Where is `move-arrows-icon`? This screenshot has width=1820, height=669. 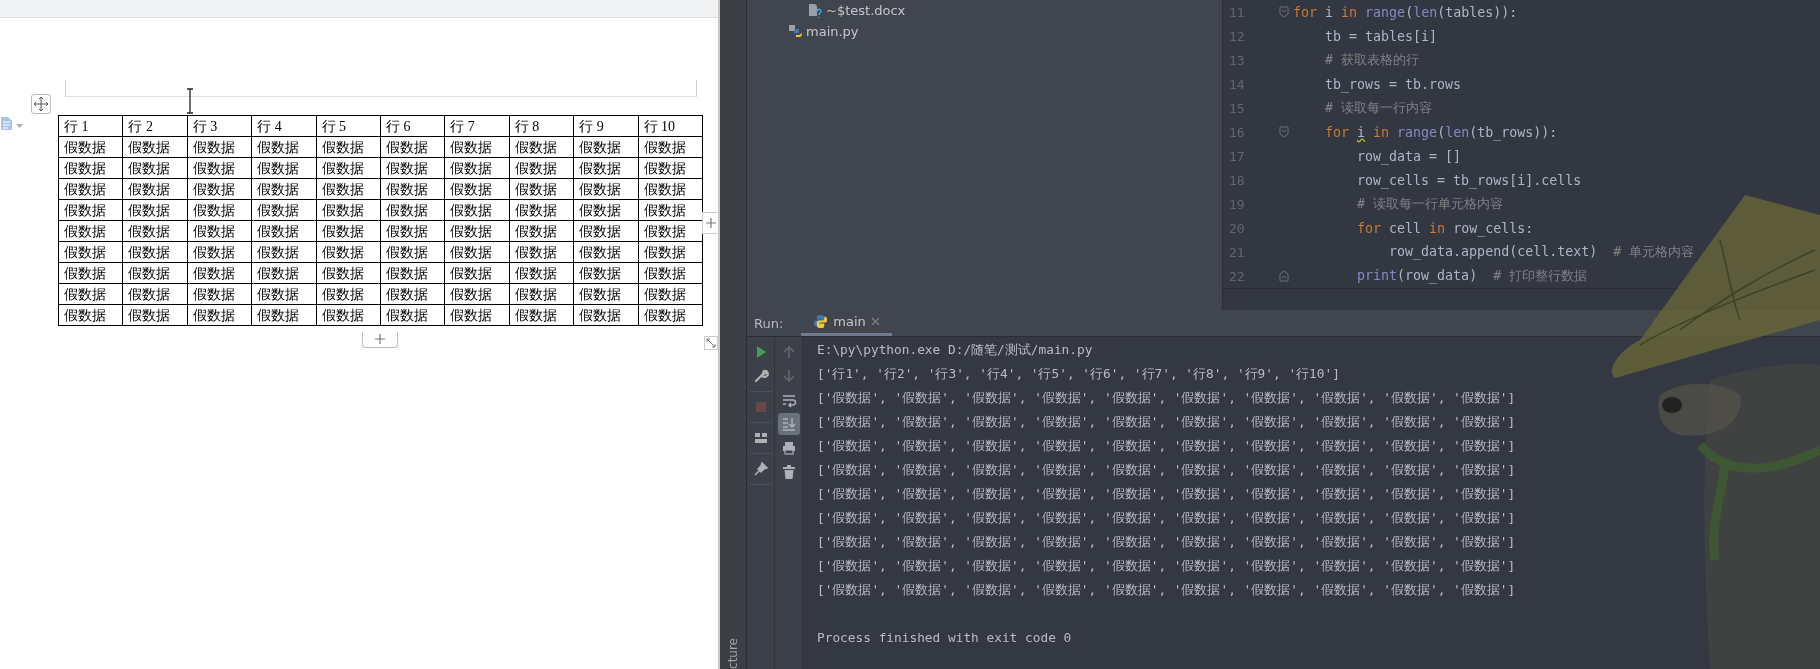 move-arrows-icon is located at coordinates (41, 104).